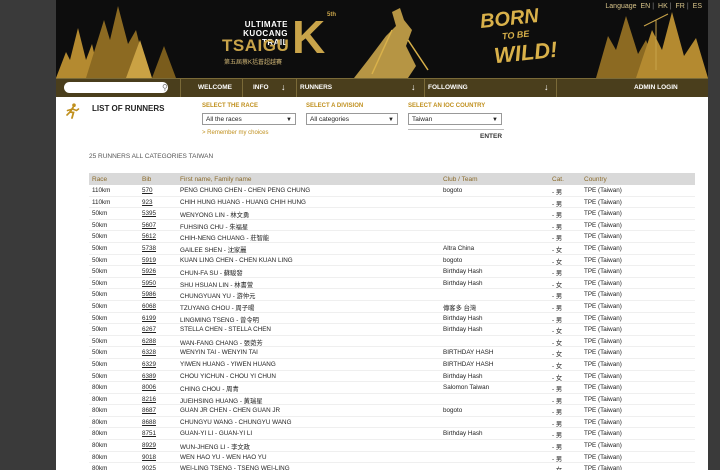 The image size is (720, 470). Describe the element at coordinates (568, 179) in the screenshot. I see `col-category: Cat.` at that location.